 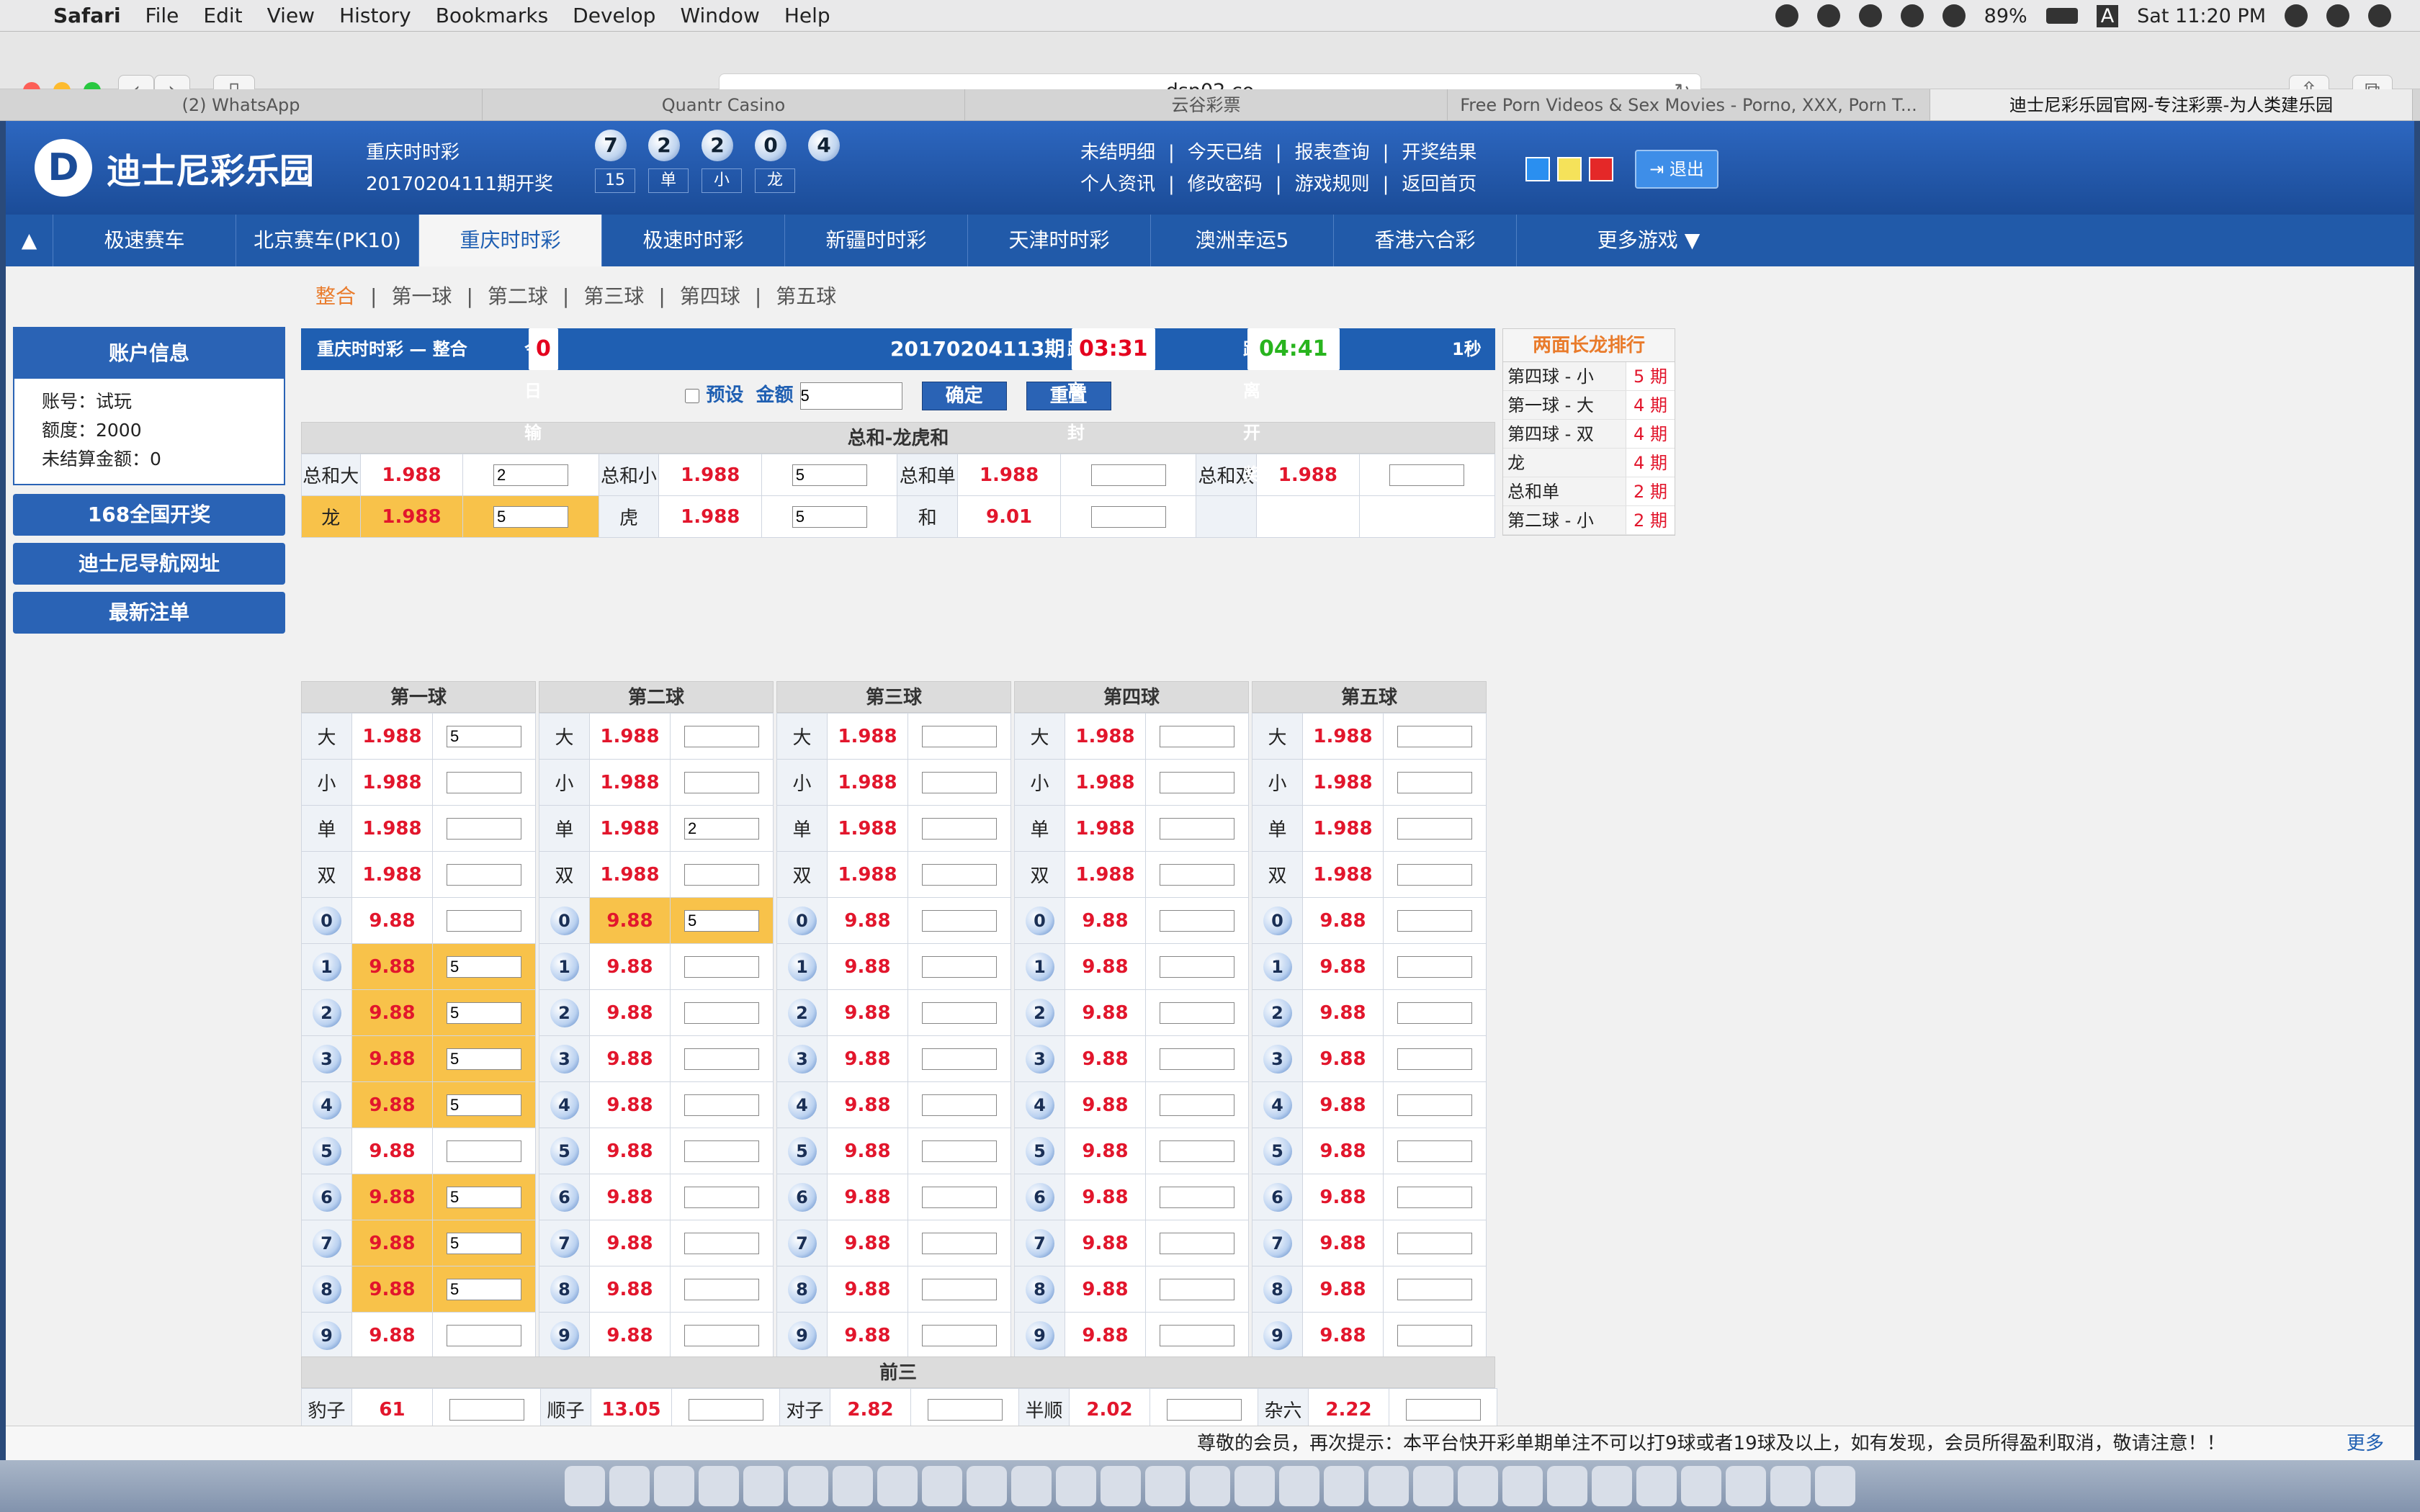 I want to click on site-logo: D 迪士尼彩乐园, so click(x=174, y=167).